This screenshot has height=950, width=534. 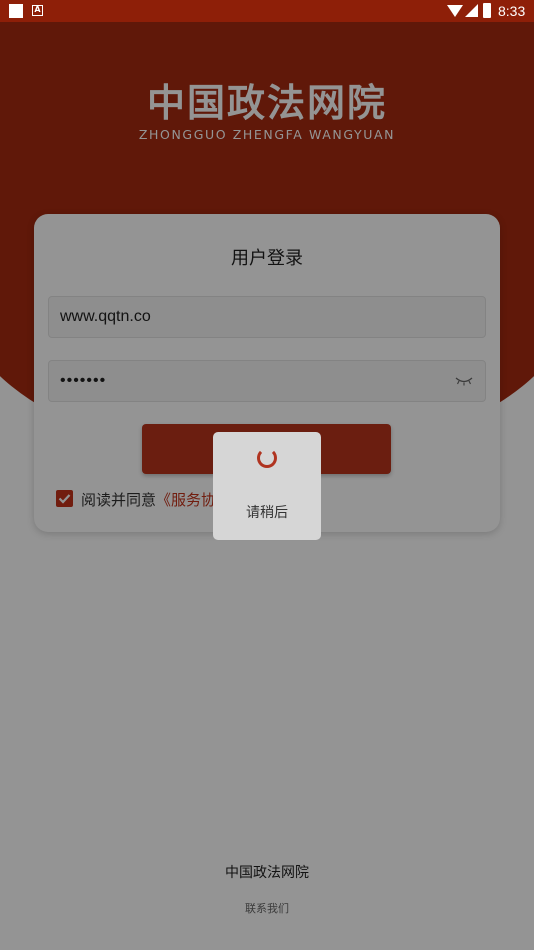 I want to click on loading-toast: 请稍后, so click(x=267, y=486).